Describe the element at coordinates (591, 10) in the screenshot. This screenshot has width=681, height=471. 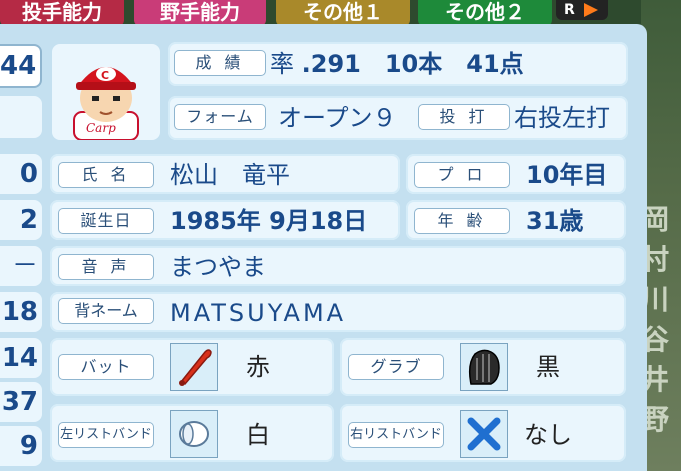
I see `play-arrow-icon` at that location.